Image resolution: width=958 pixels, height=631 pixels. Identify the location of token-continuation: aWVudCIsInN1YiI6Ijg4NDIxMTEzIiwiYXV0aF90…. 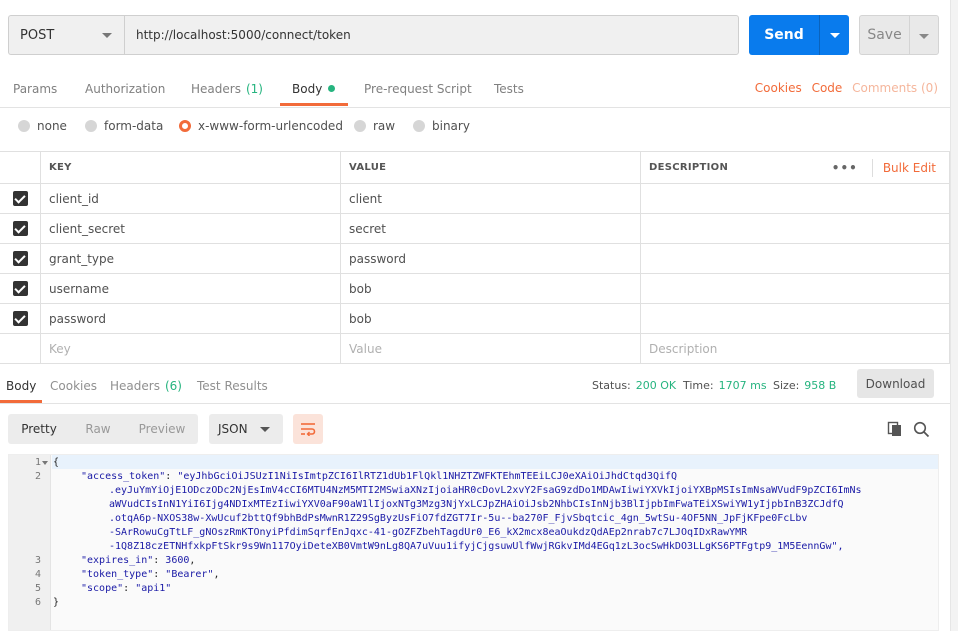
(476, 504).